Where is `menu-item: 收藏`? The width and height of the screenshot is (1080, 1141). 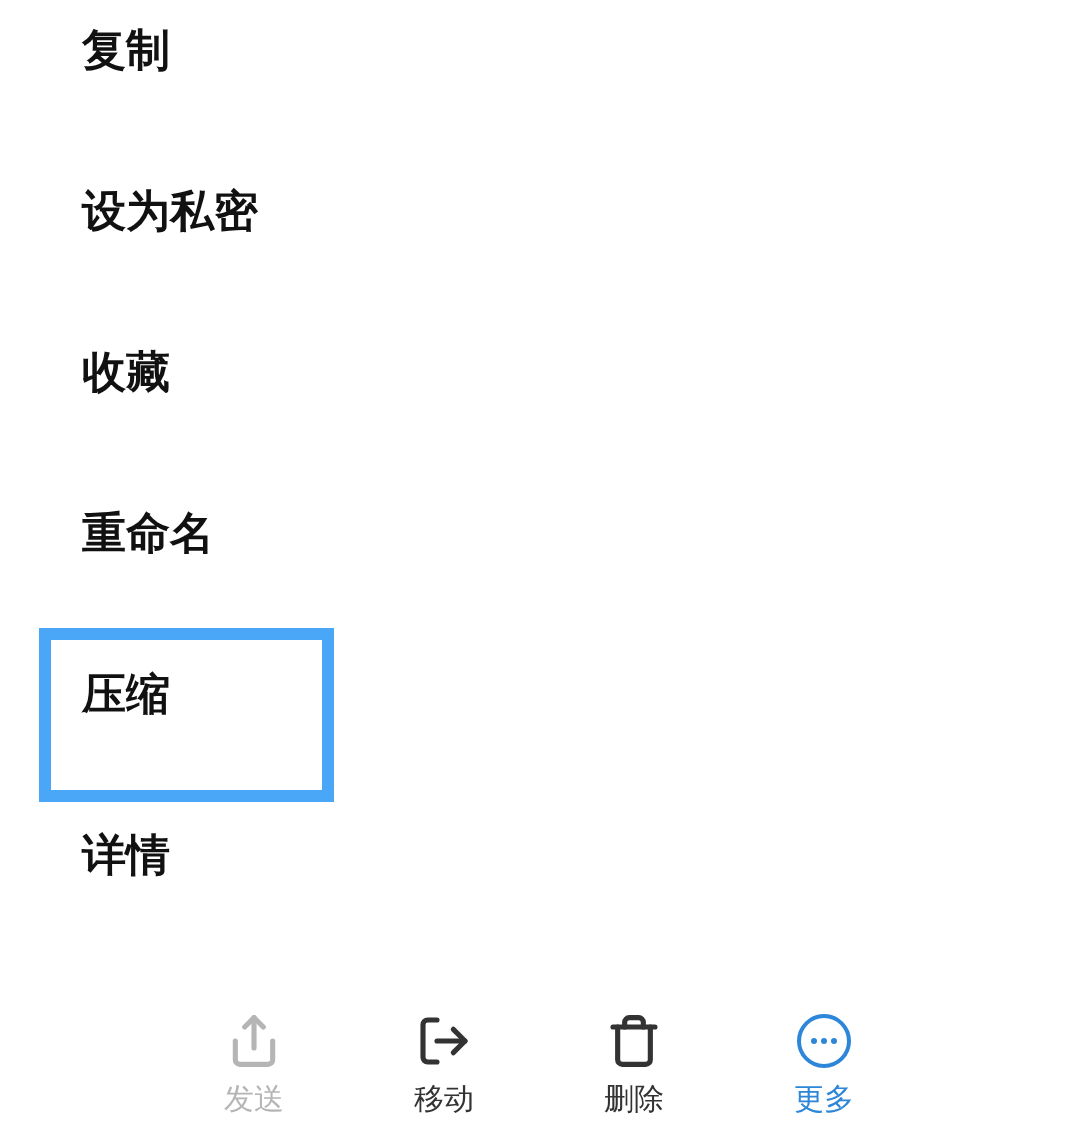 menu-item: 收藏 is located at coordinates (126, 372).